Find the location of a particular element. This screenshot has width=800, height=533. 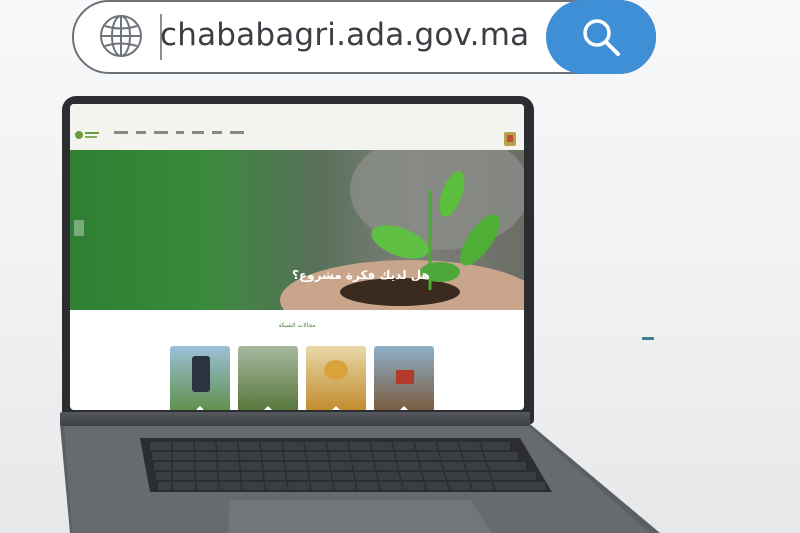

url-text: chababagri.ada.gov.ma is located at coordinates (344, 35).